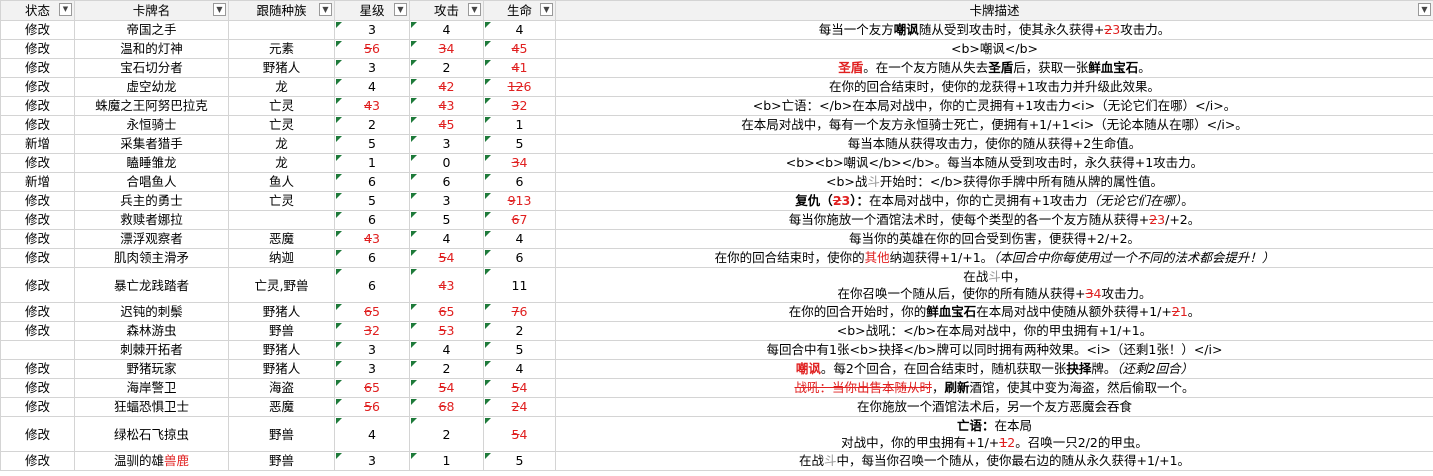  I want to click on cell-tribe: 纳迦, so click(281, 258).